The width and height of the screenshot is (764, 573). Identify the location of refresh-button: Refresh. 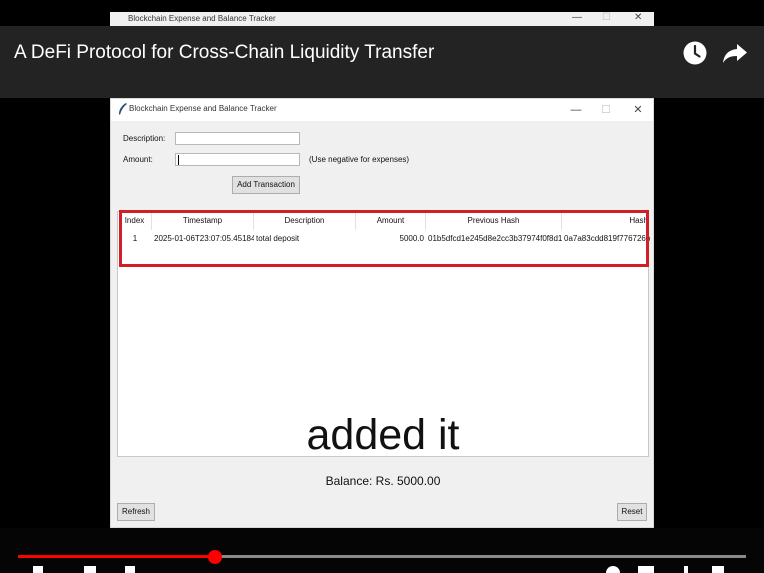
(136, 512).